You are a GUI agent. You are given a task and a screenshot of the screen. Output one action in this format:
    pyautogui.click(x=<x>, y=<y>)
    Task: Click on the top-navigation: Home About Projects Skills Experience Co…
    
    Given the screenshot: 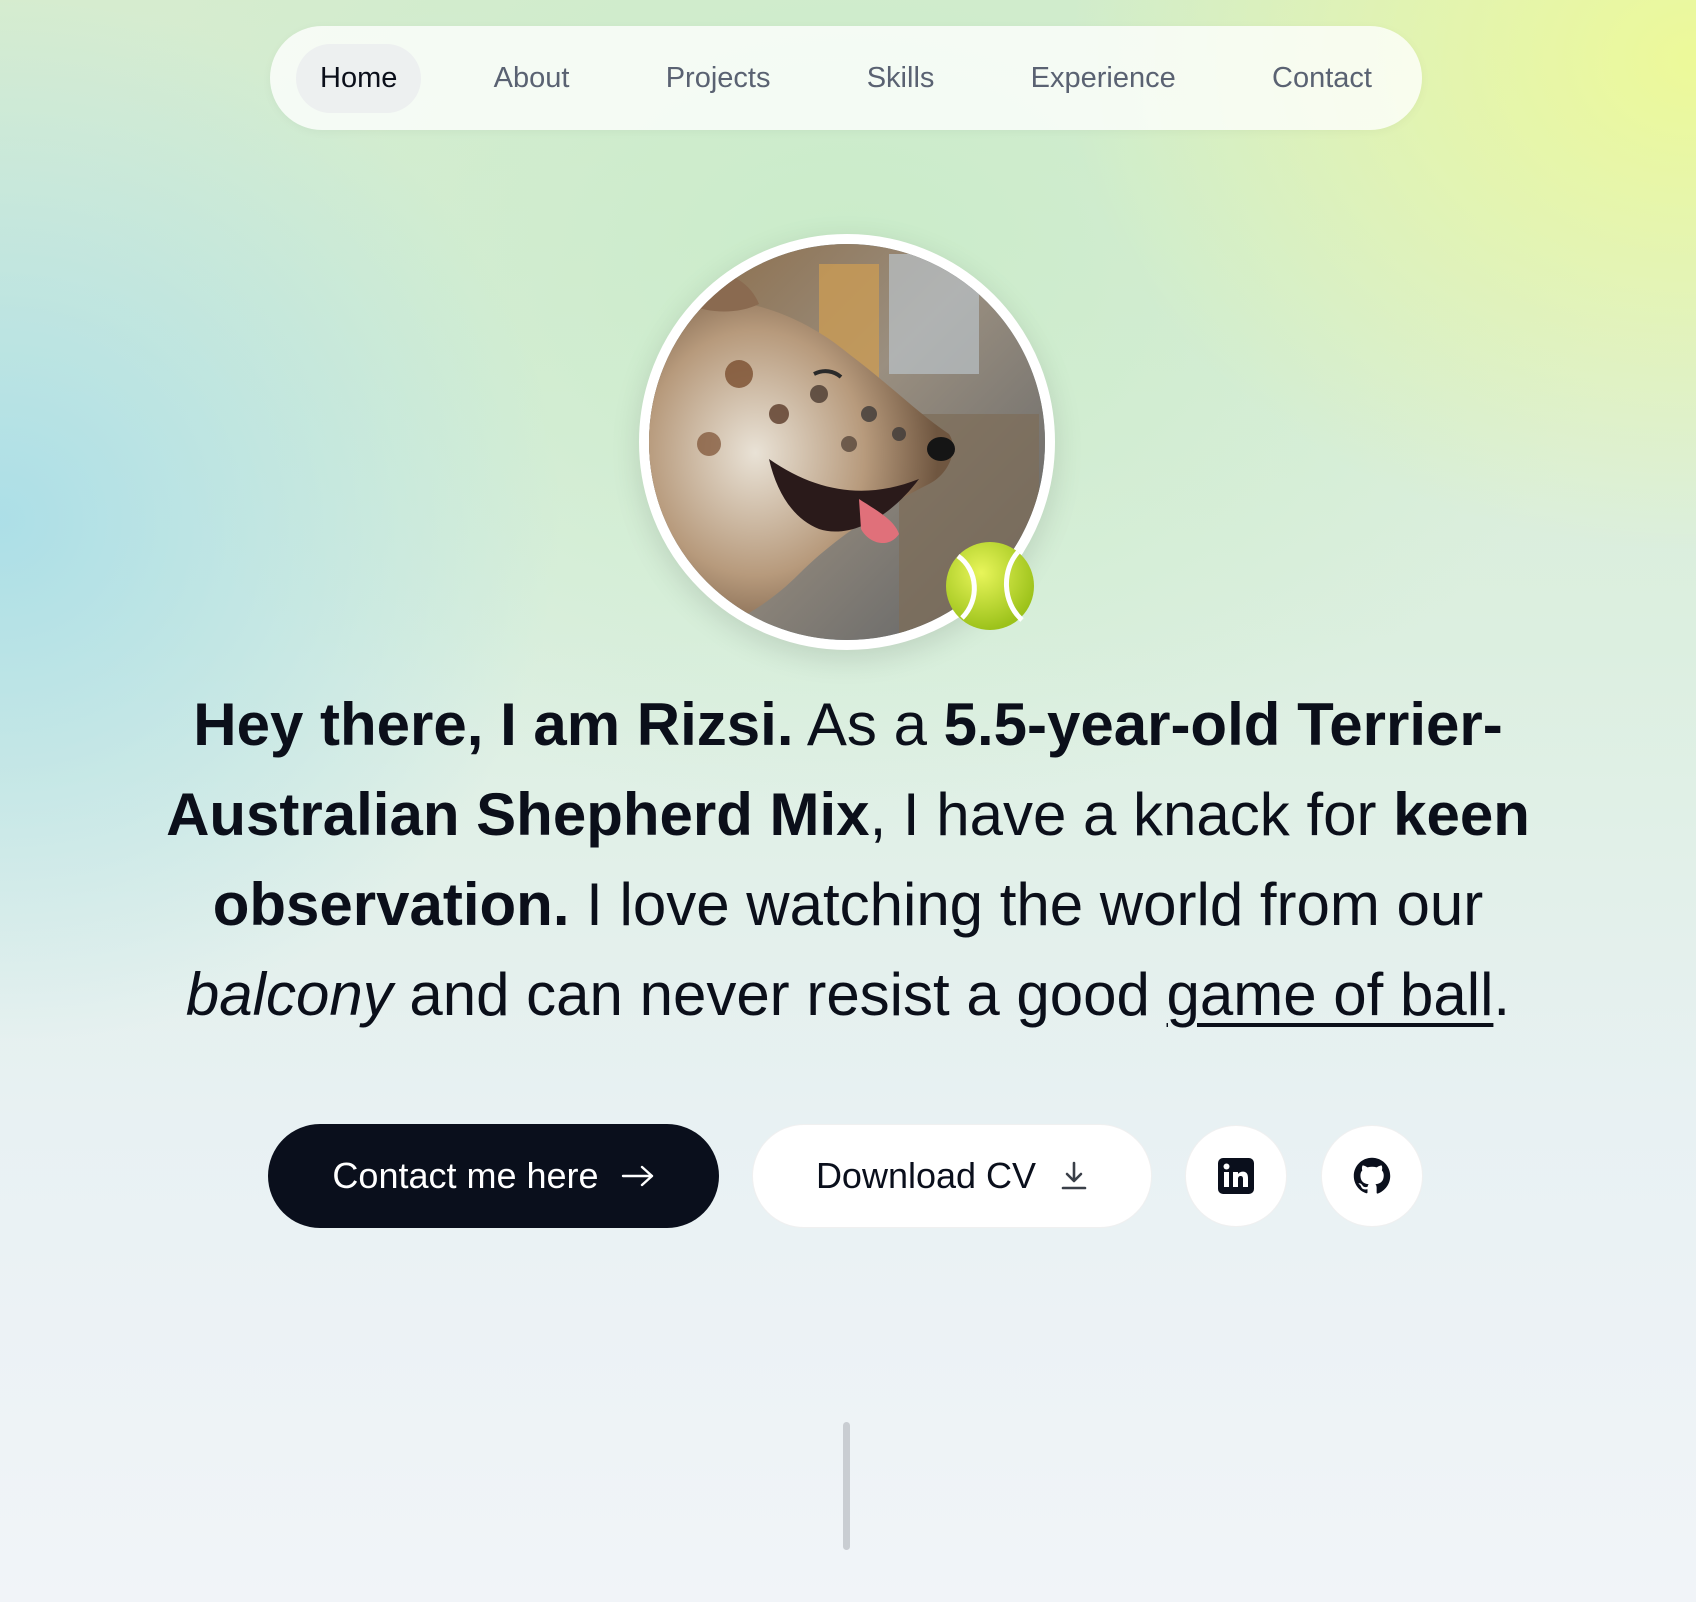 What is the action you would take?
    pyautogui.click(x=846, y=78)
    